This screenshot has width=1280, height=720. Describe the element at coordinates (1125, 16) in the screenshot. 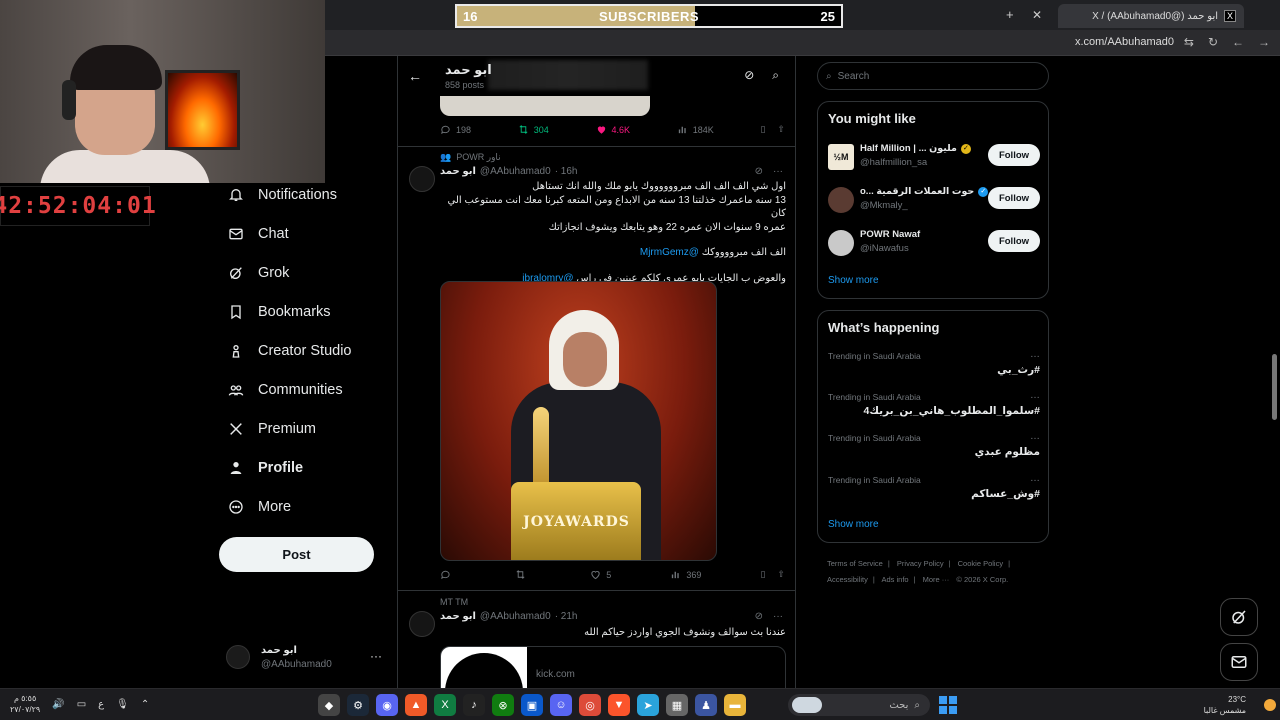

I see `browser-tab: + ✕ X / (AAbuhamad0@) ابو حمد X` at that location.